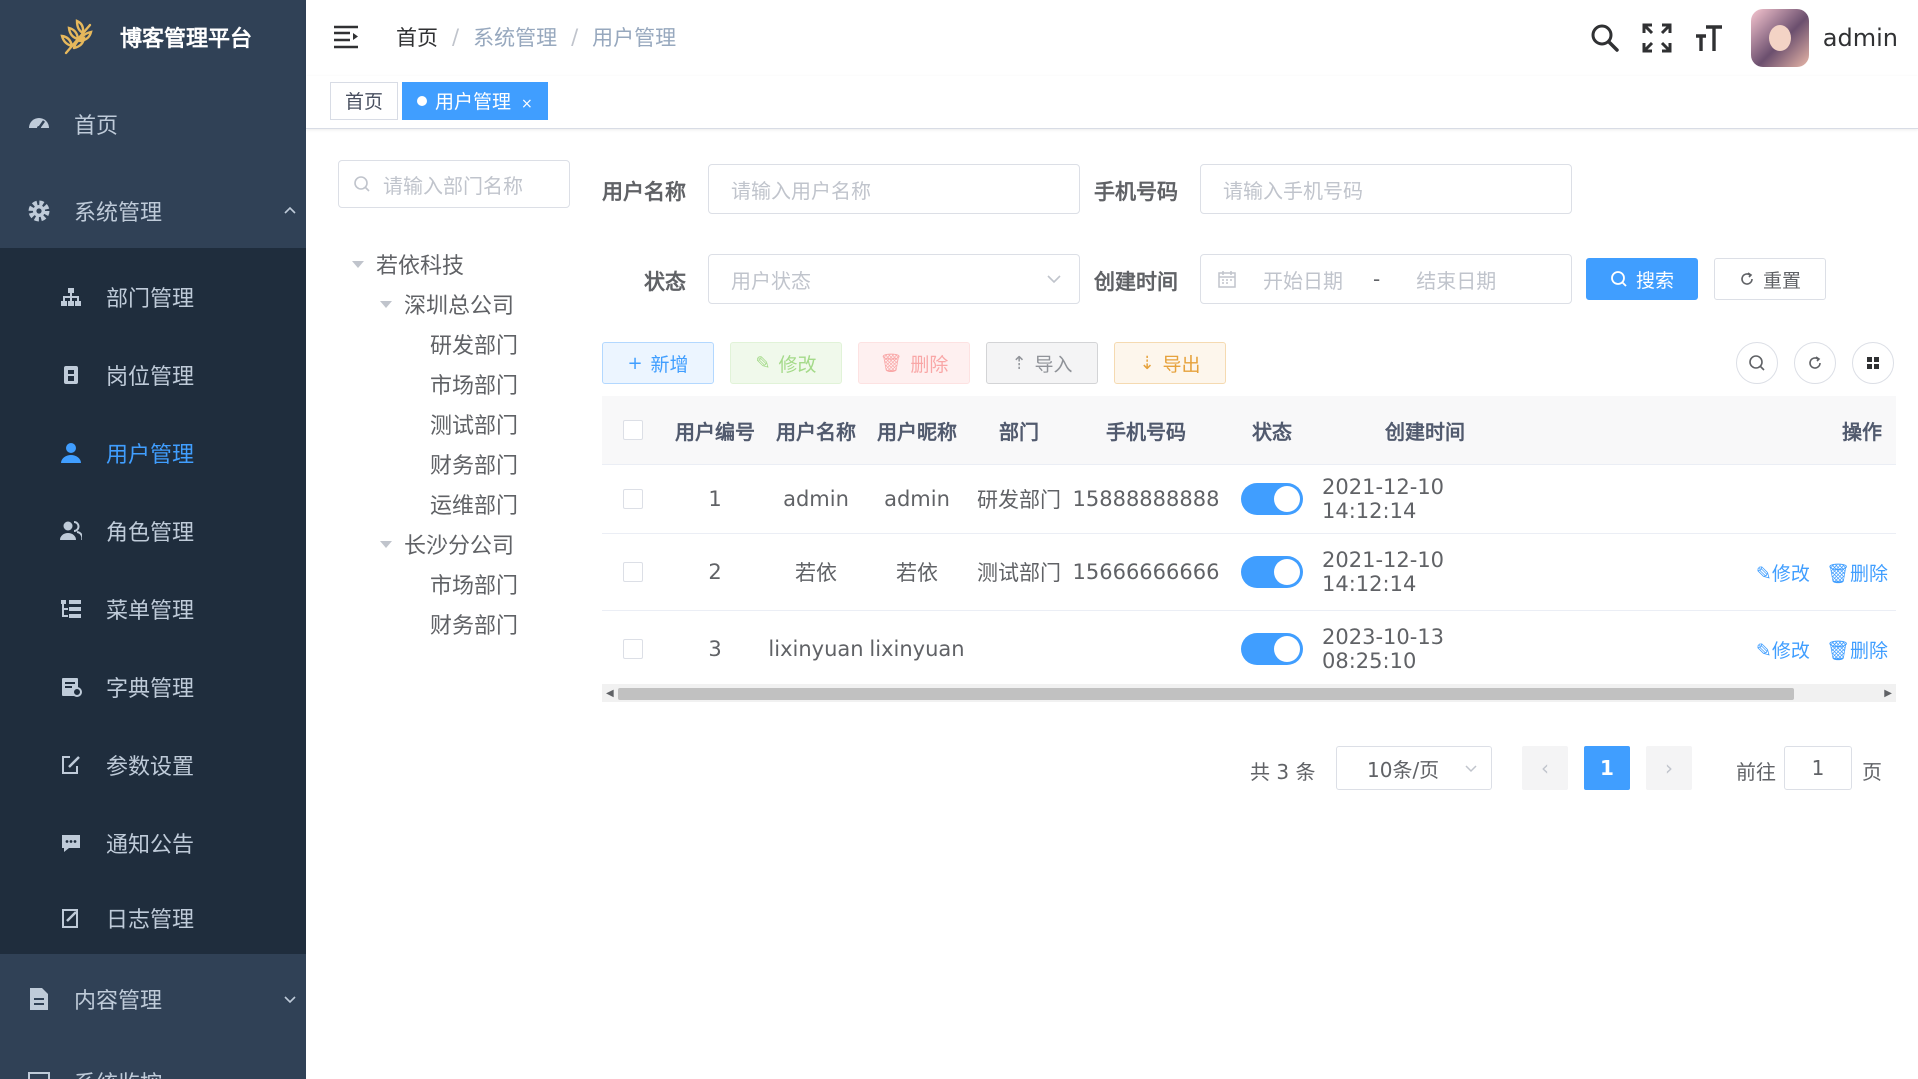 This screenshot has width=1918, height=1079. I want to click on tree-node-leaf: 研发部门, so click(474, 344).